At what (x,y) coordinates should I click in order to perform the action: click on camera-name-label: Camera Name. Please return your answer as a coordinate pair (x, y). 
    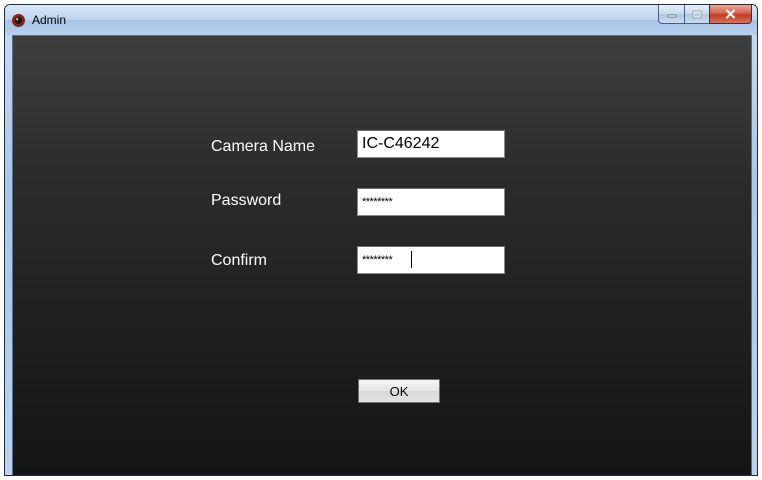
    Looking at the image, I should click on (263, 146).